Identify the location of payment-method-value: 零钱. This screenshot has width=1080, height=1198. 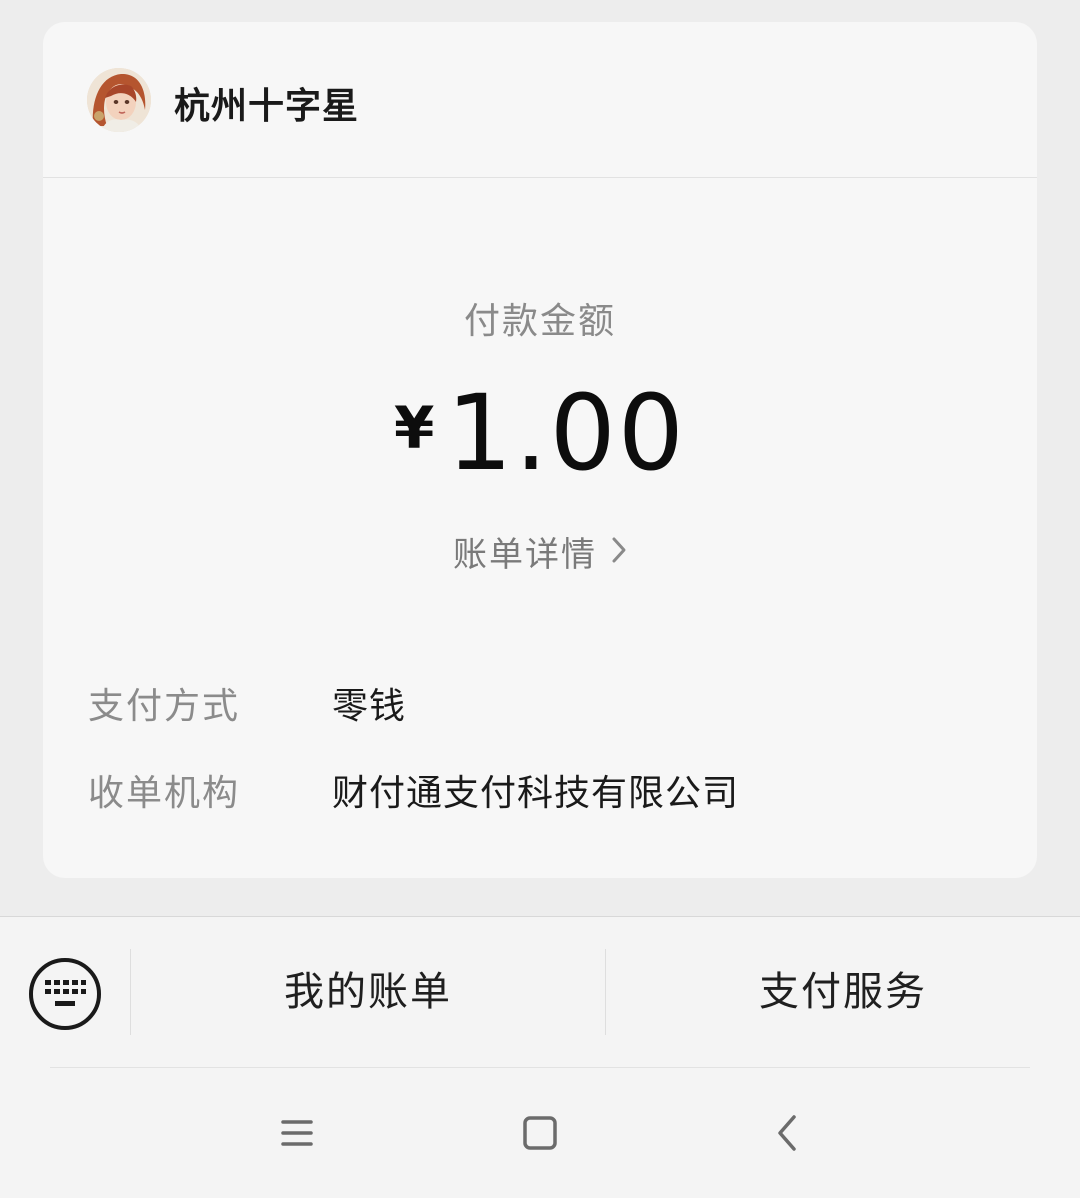
(369, 706).